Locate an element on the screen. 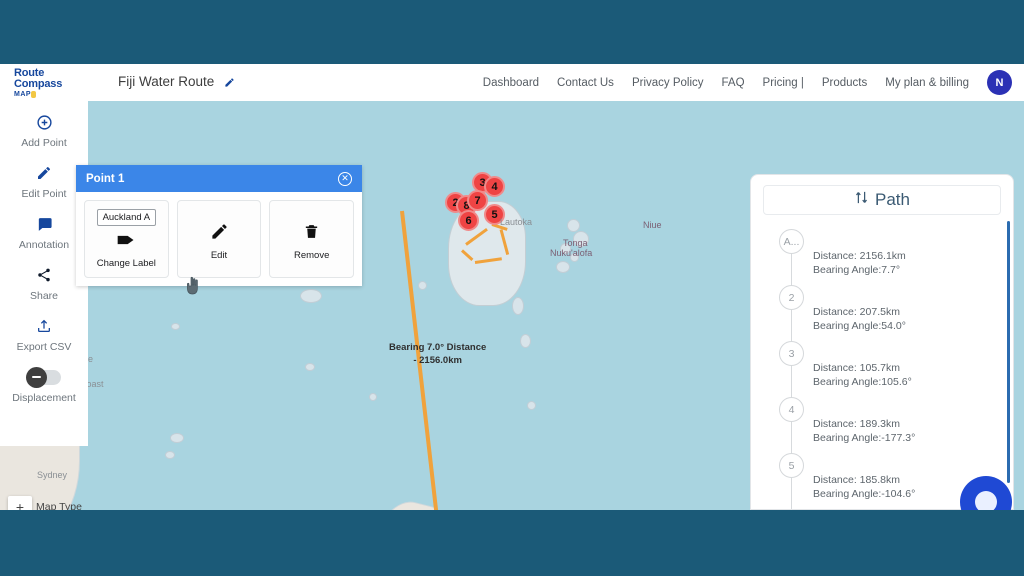 Image resolution: width=1024 pixels, height=576 pixels. map-zoom-controls: + − ▲ is located at coordinates (20, 503).